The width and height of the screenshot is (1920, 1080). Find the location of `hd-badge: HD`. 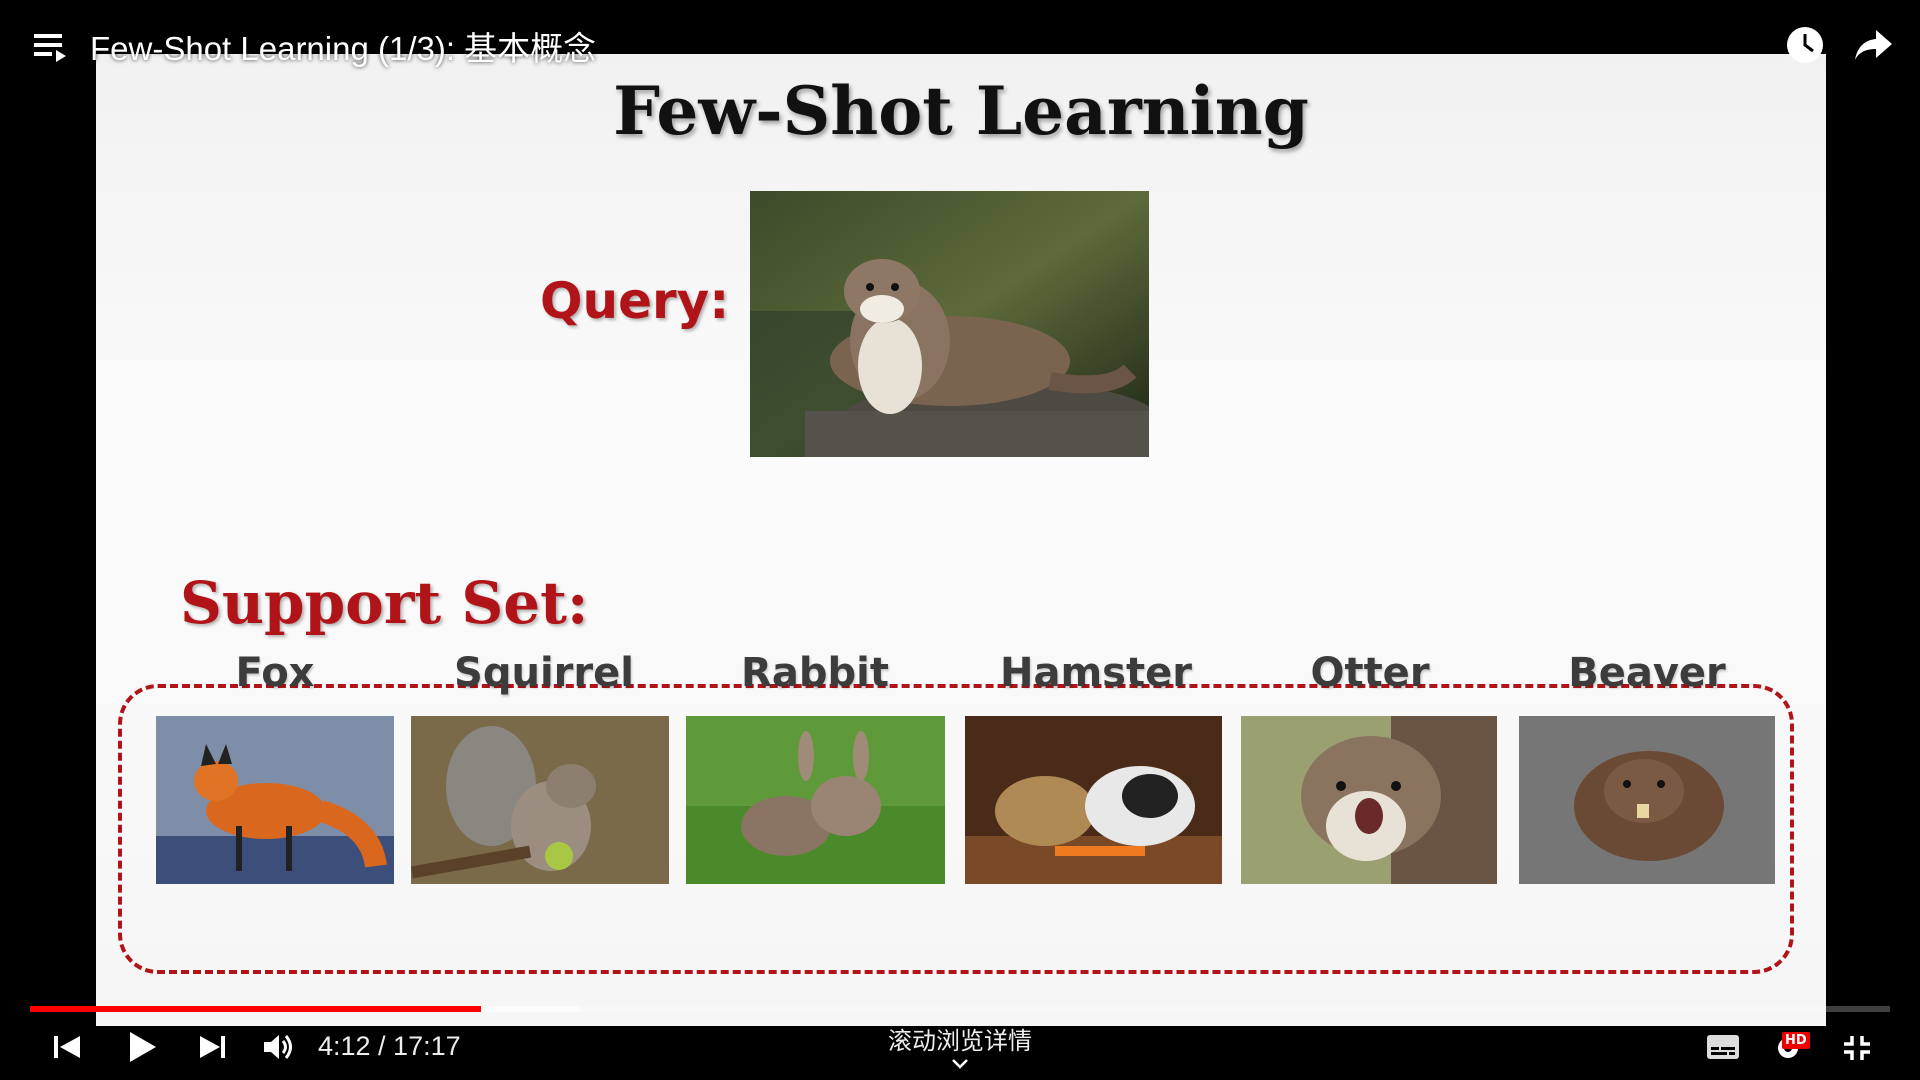

hd-badge: HD is located at coordinates (1796, 1040).